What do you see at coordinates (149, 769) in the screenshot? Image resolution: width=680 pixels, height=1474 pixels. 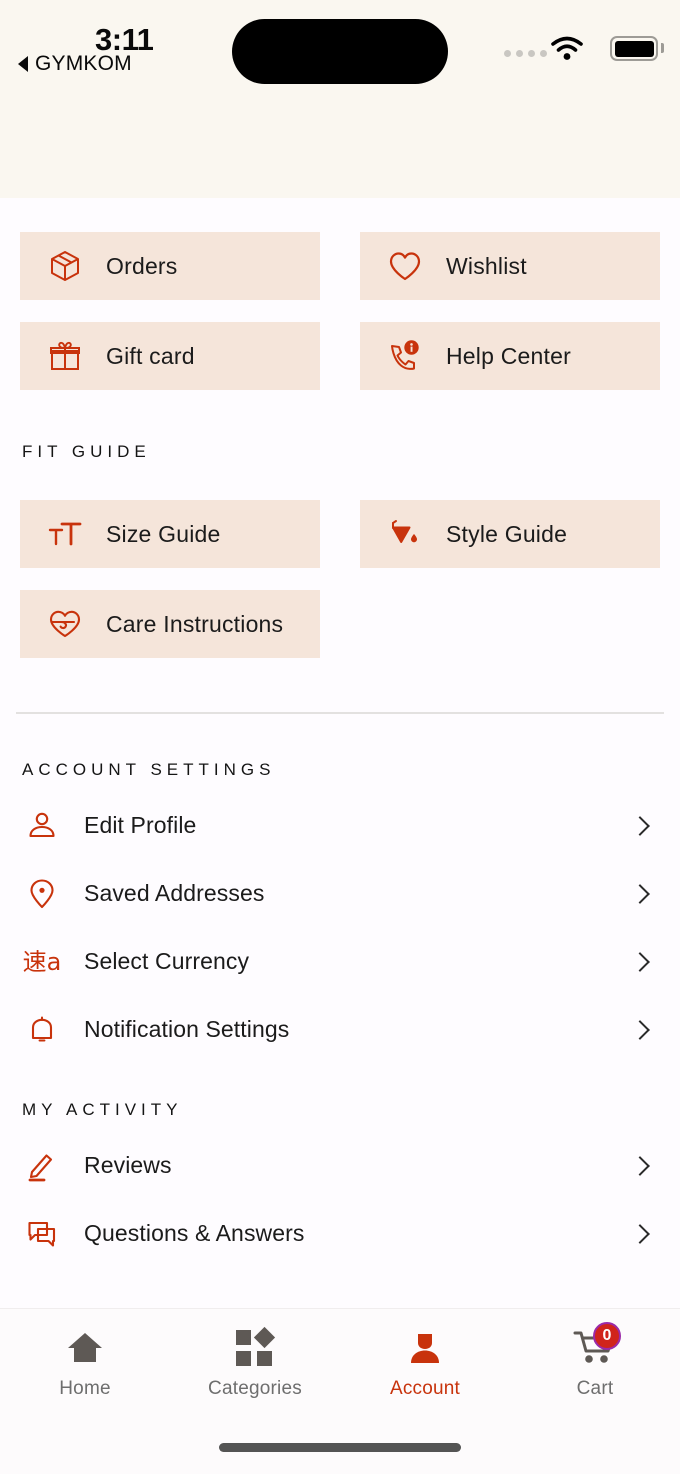 I see `account-settings-section-title: ACCOUNT SETTINGS` at bounding box center [149, 769].